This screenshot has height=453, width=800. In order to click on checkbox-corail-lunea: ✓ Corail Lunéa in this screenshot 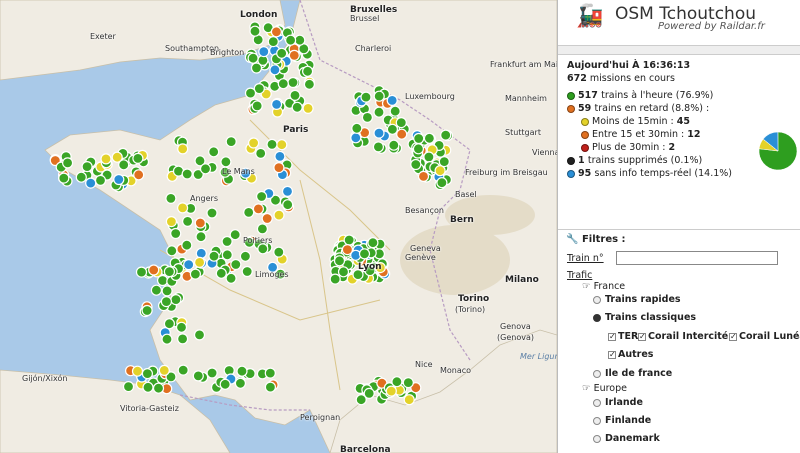, I will do `click(764, 336)`.